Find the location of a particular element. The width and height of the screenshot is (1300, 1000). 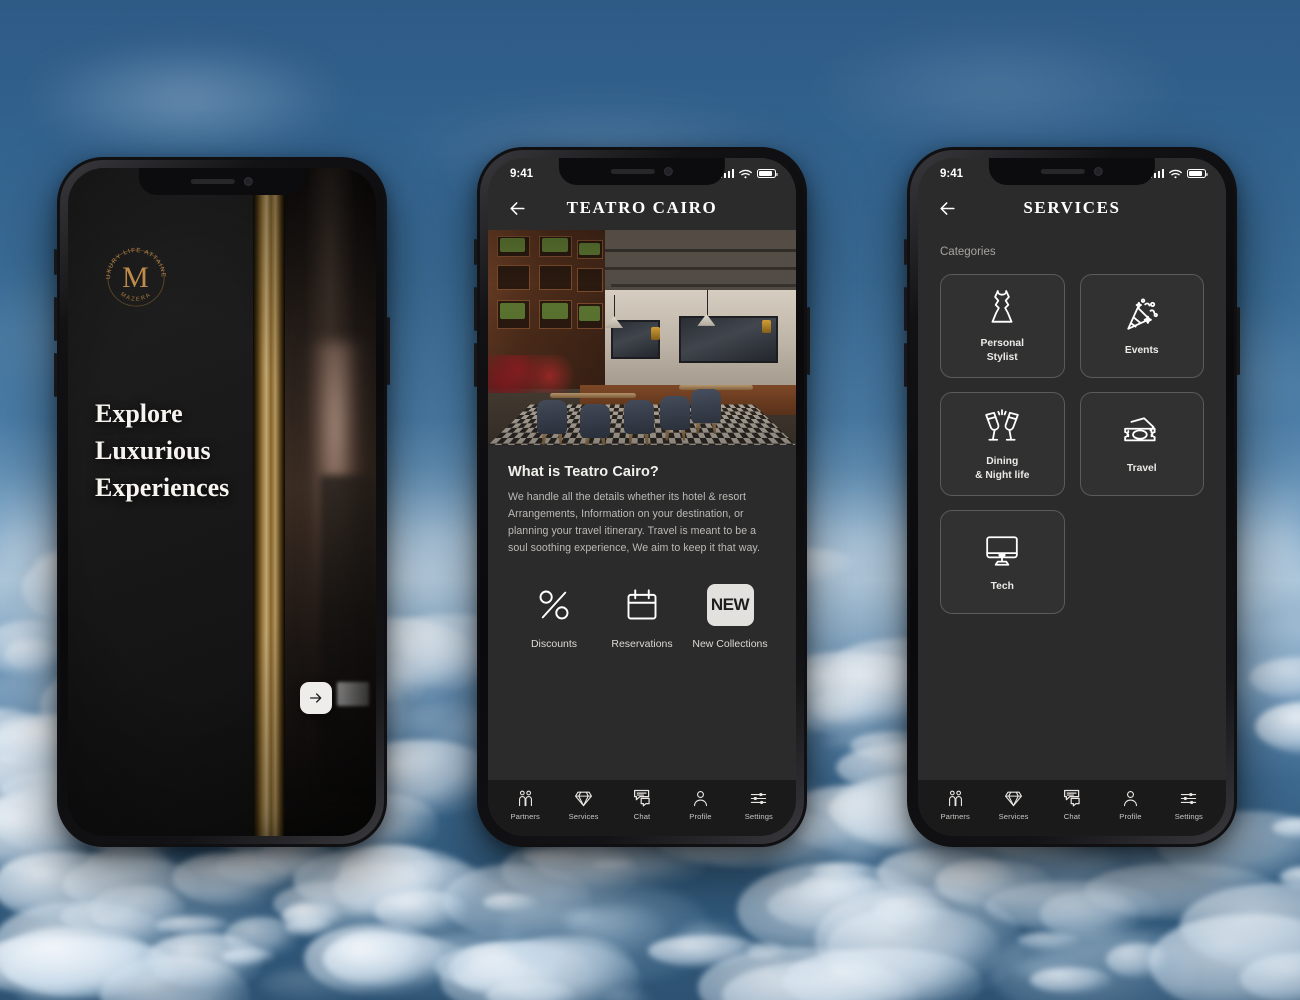

new-badge-icon: NEW is located at coordinates (730, 604).